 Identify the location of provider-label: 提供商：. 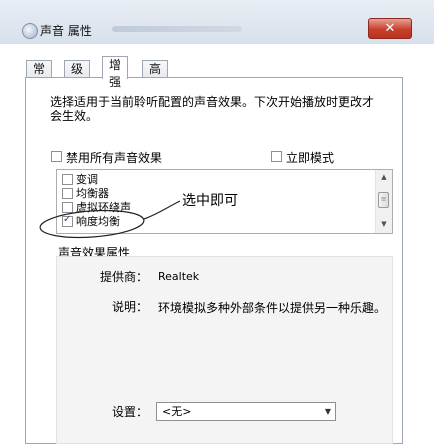
(123, 277).